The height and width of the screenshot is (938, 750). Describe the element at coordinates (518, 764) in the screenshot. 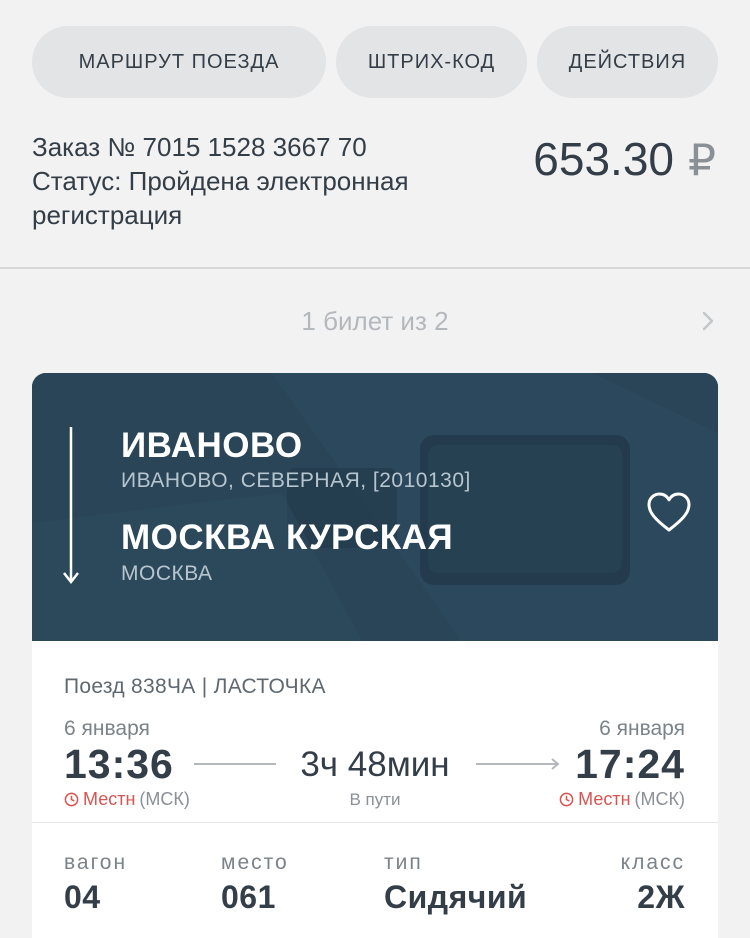

I see `duration-arrow-icon` at that location.